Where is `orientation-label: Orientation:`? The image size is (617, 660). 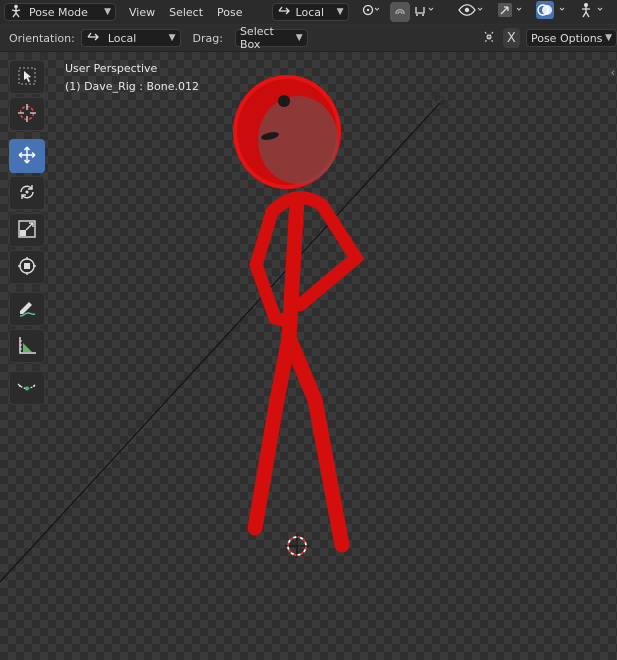 orientation-label: Orientation: is located at coordinates (42, 38).